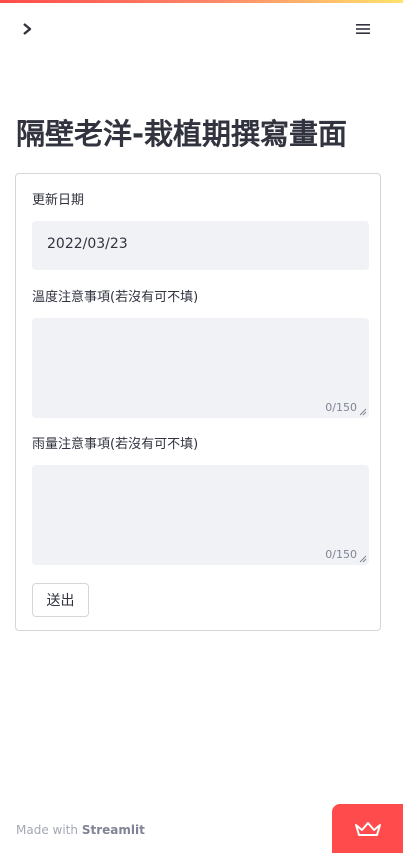 Image resolution: width=403 pixels, height=853 pixels. I want to click on temperature-notes-textarea: 0/150, so click(200, 368).